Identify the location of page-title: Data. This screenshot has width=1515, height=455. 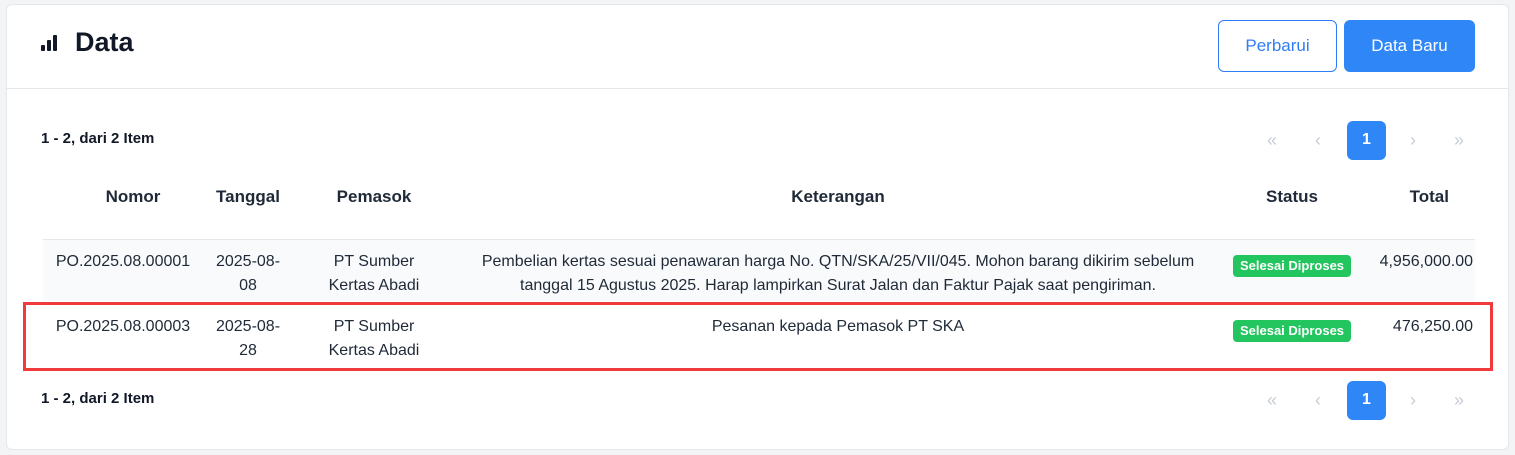
(104, 42).